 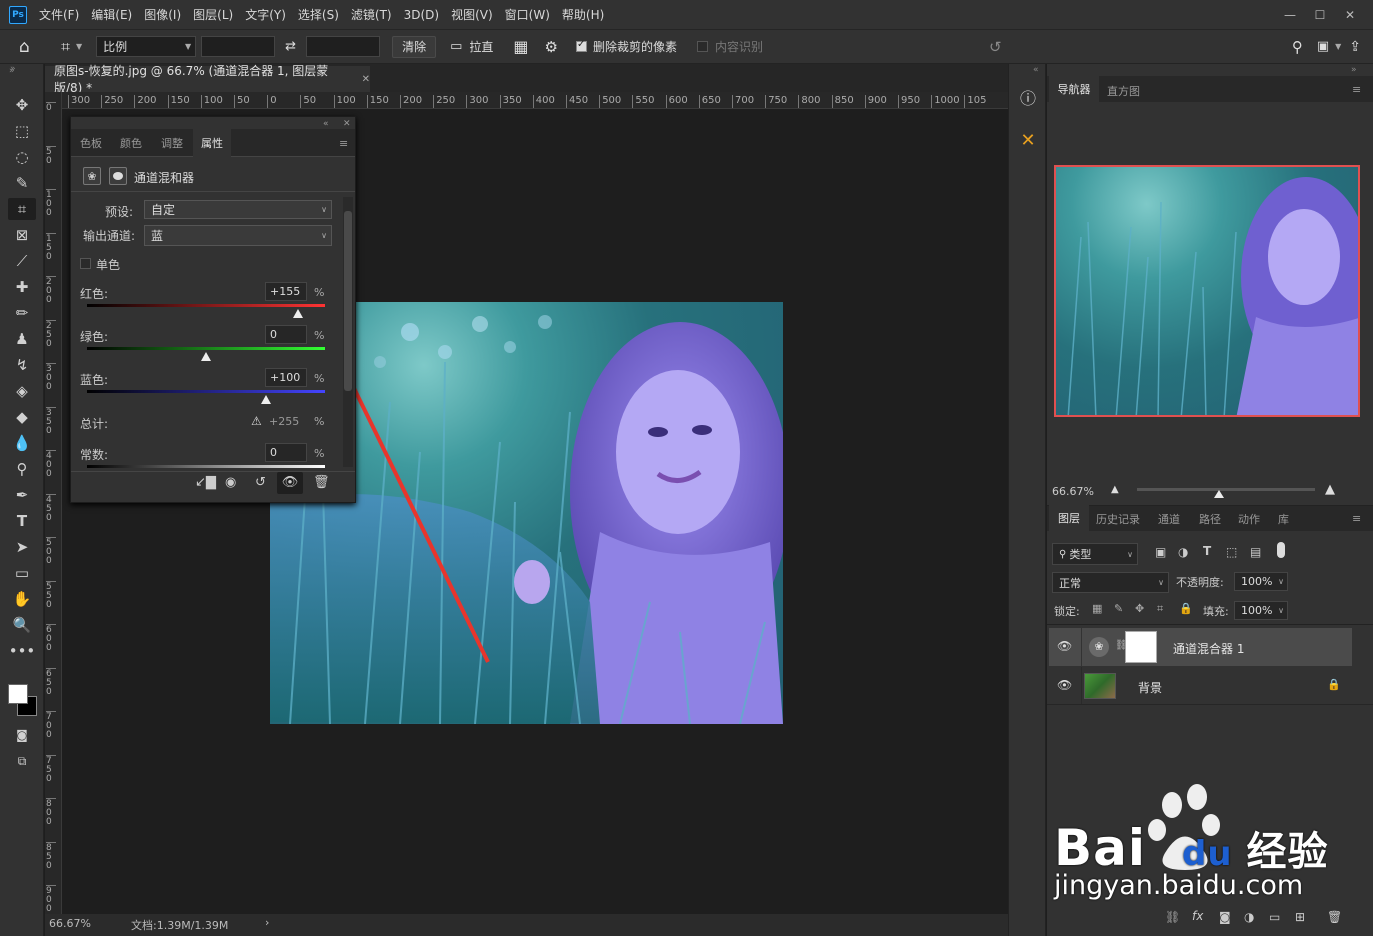 I want to click on tab-adjustments: 调整, so click(x=172, y=143).